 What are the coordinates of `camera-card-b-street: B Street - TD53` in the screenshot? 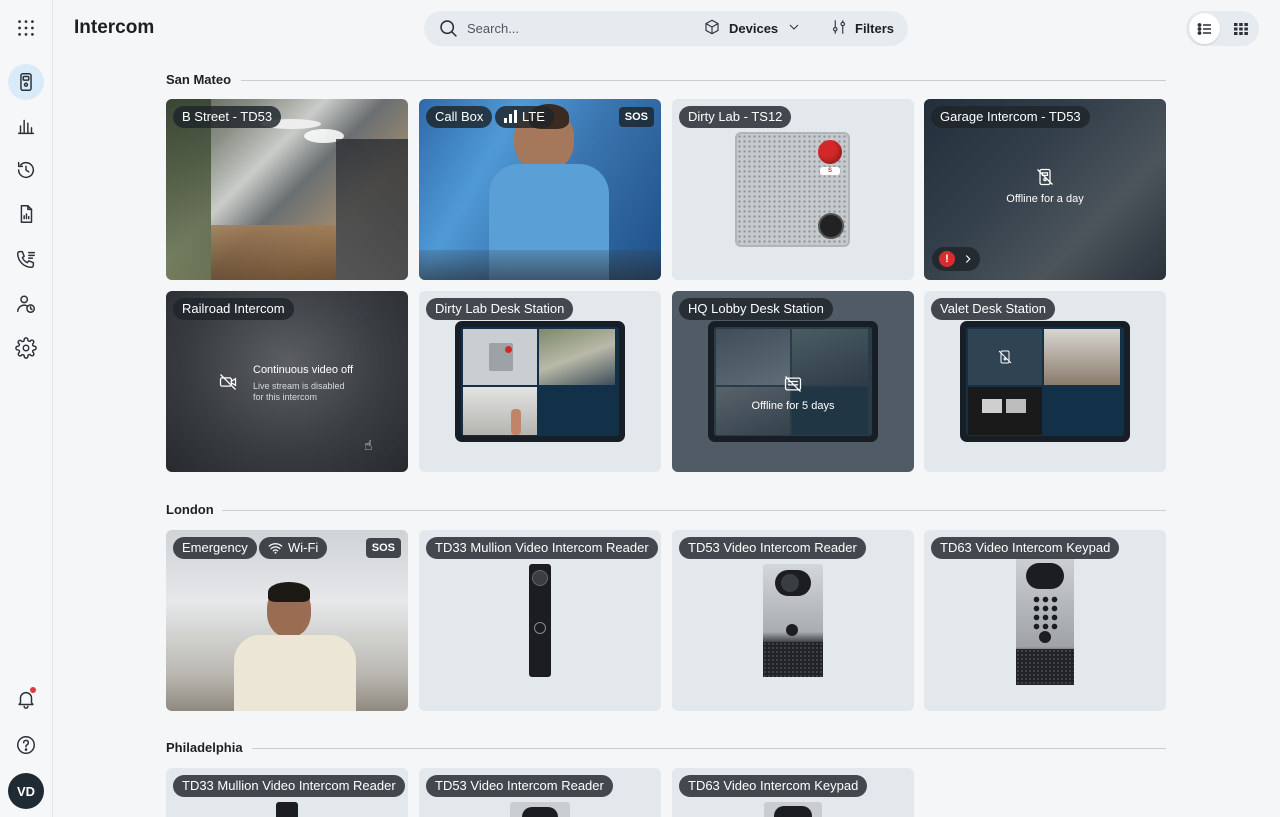 It's located at (287, 189).